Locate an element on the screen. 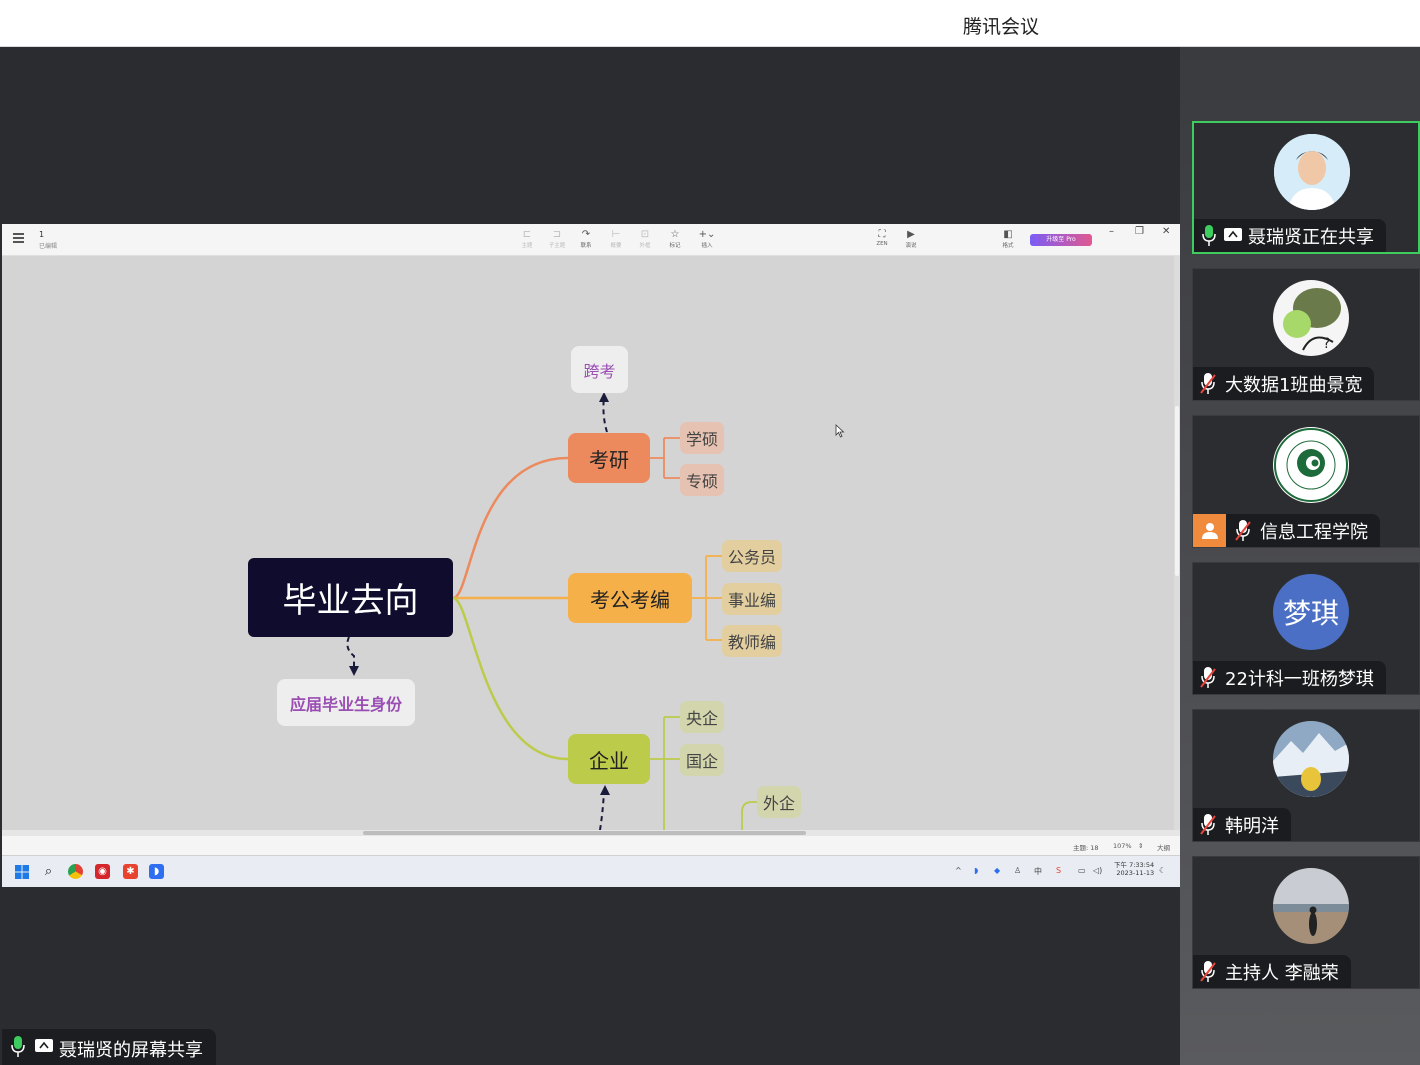  participant-tile: 信息工程学院 is located at coordinates (1306, 481).